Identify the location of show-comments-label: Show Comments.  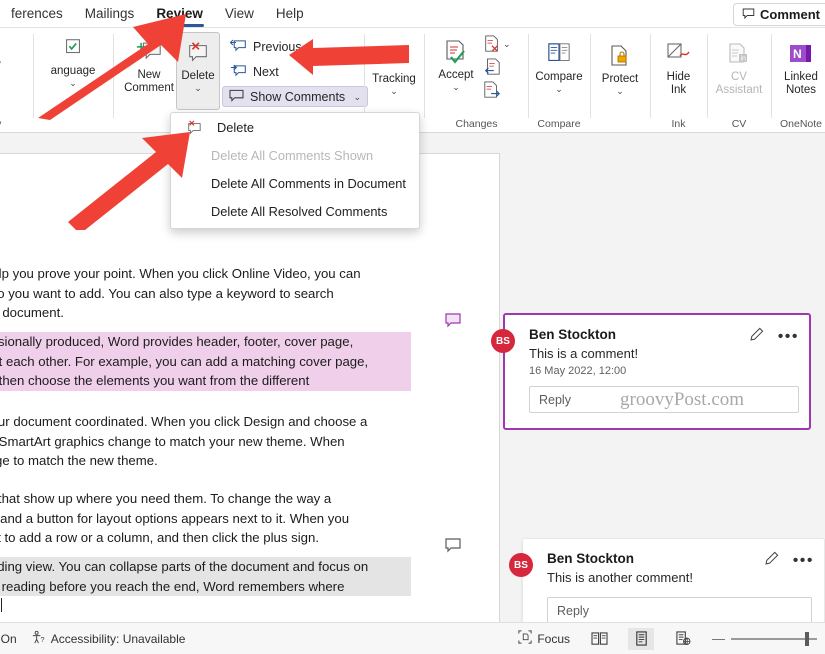
(298, 96).